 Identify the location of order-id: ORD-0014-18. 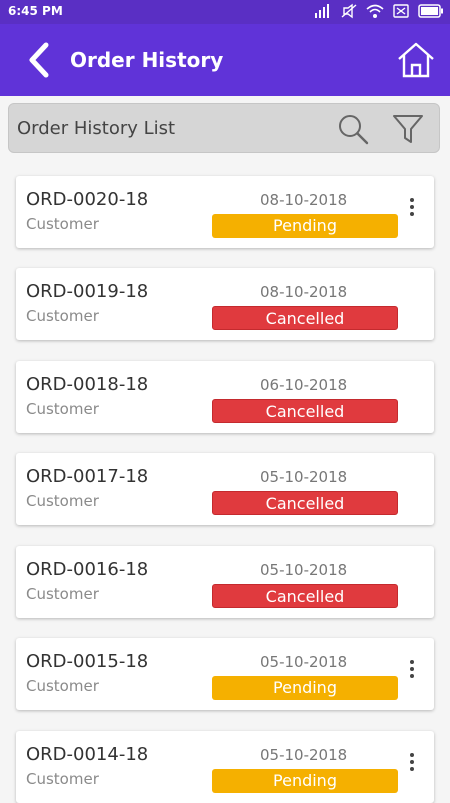
(87, 754).